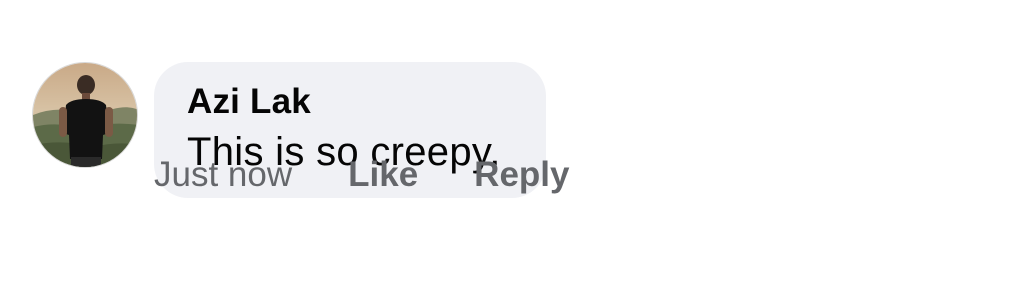 The height and width of the screenshot is (290, 1024). I want to click on user-profile-photo-icon, so click(85, 115).